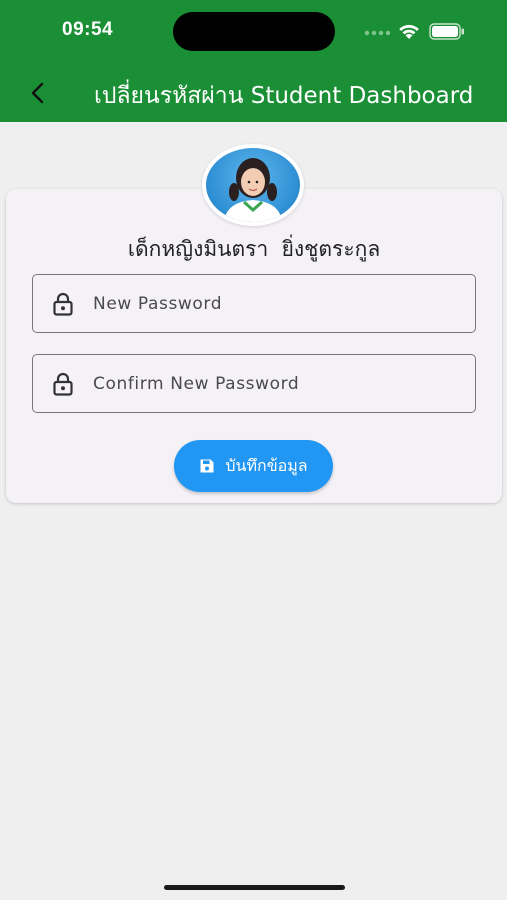  Describe the element at coordinates (207, 466) in the screenshot. I see `save-icon` at that location.